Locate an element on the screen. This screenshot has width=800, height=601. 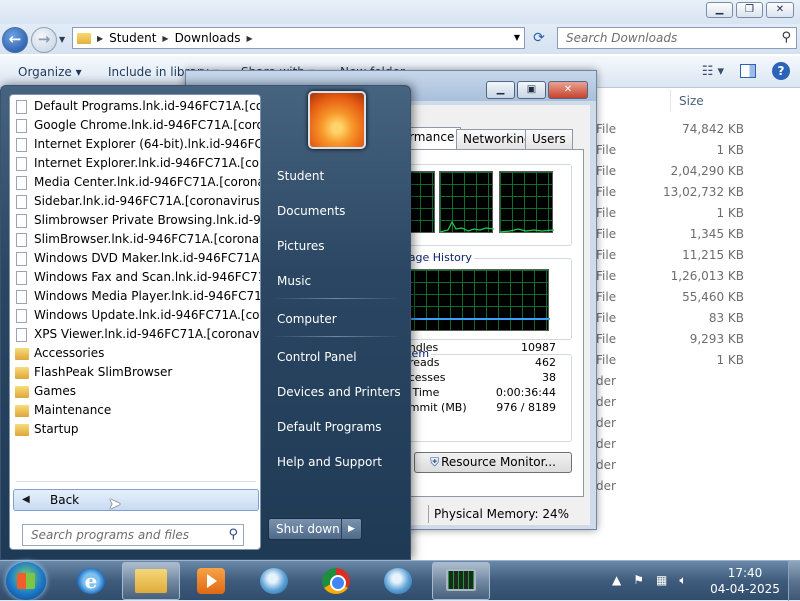
show-hidden-icons-icon: ▲ is located at coordinates (616, 580).